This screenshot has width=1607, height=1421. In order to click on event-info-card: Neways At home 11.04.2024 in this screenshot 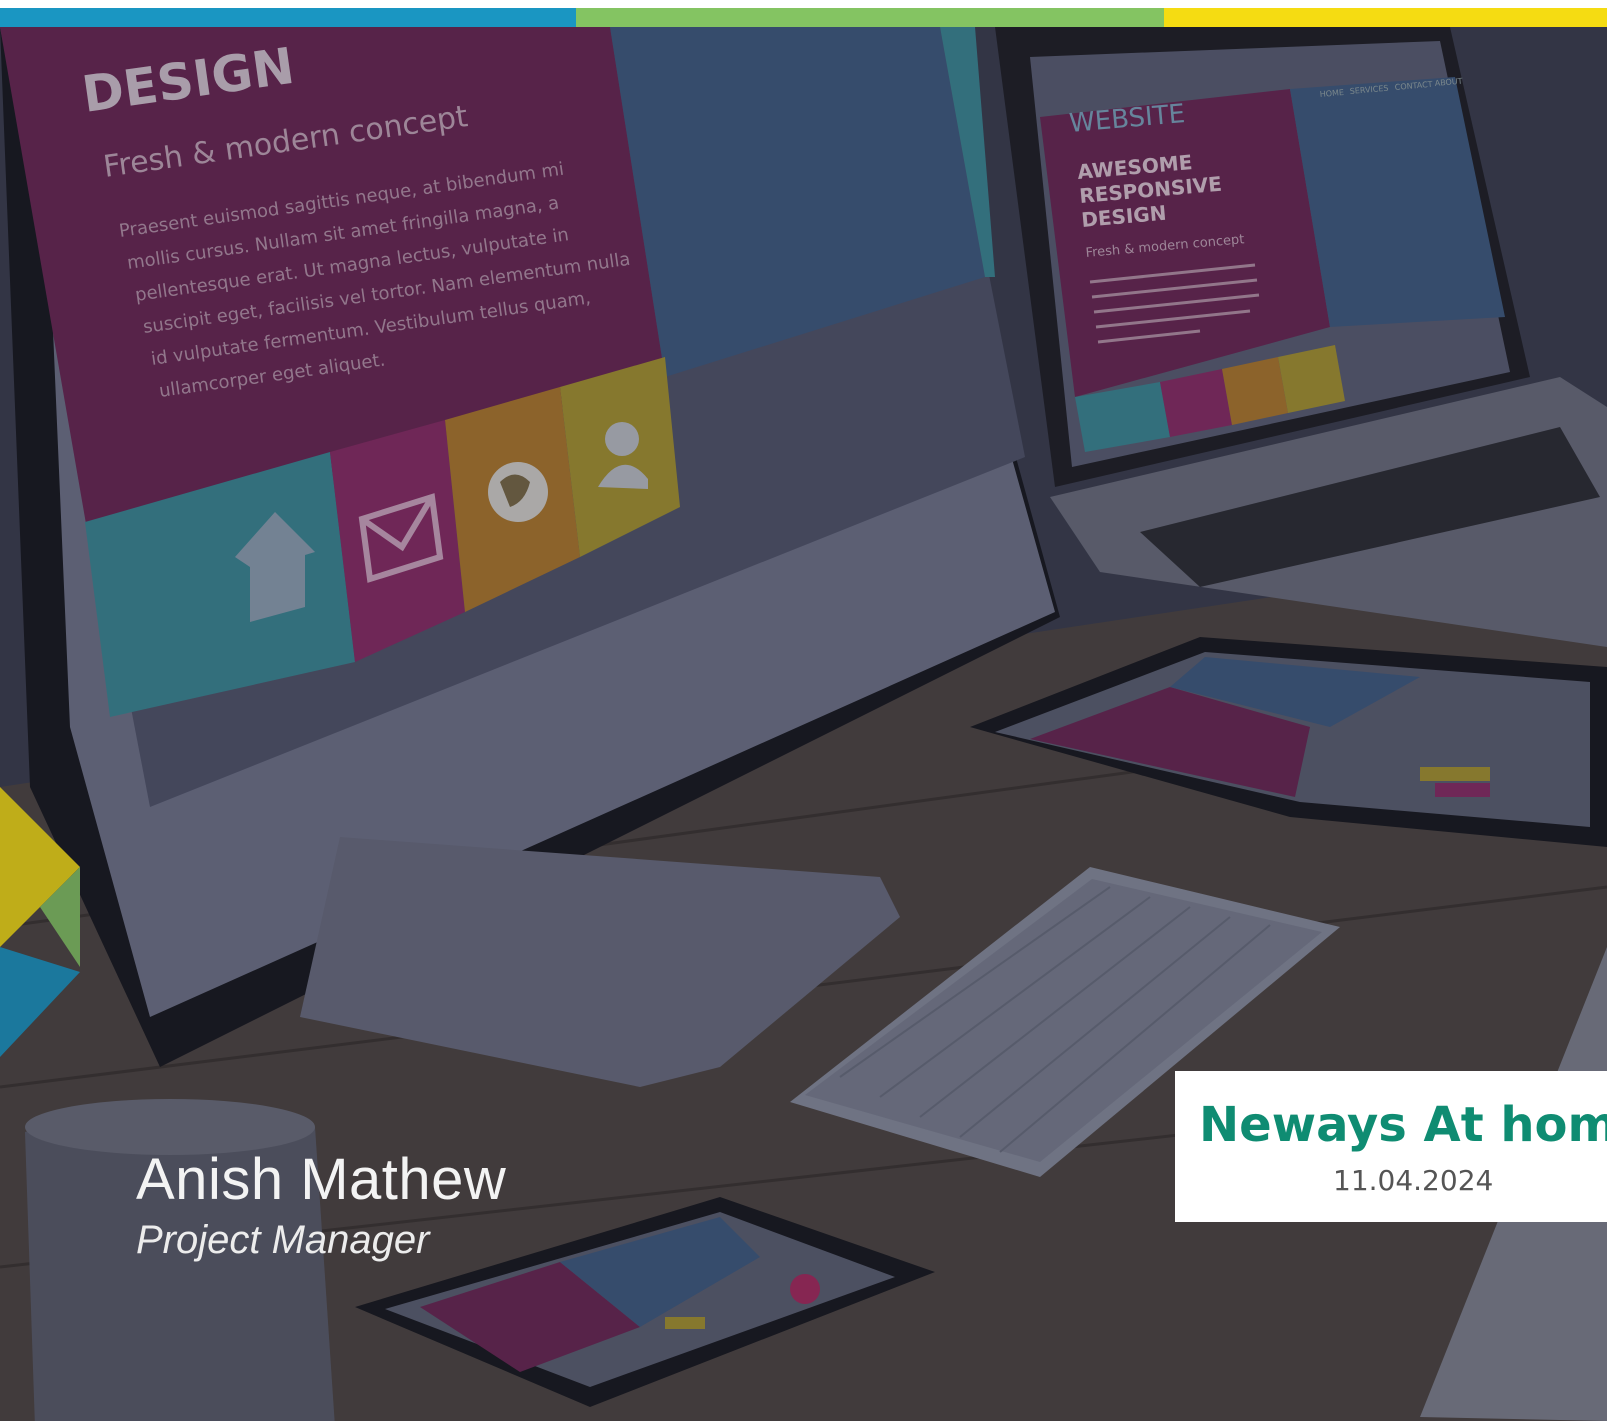, I will do `click(1391, 1146)`.